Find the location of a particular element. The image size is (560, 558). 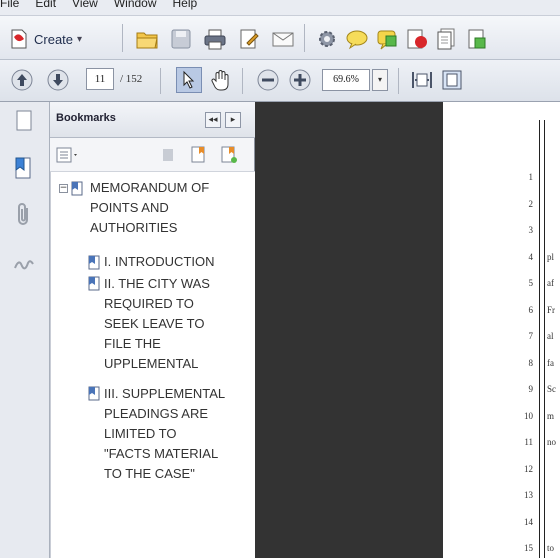

line-number: 2 is located at coordinates (531, 203).